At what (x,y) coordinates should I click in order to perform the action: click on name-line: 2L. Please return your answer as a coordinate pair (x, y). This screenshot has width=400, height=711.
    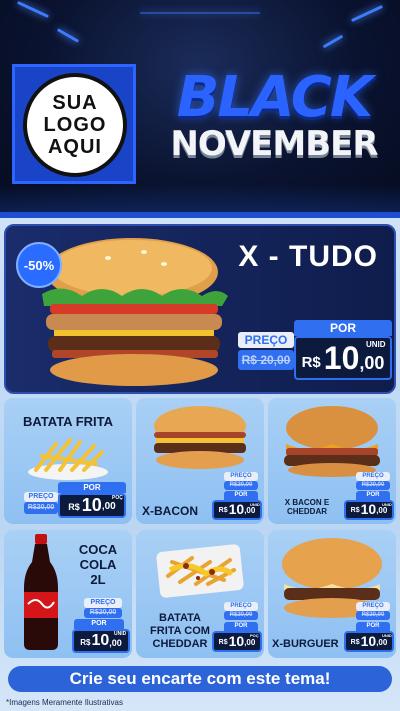
    Looking at the image, I should click on (98, 579).